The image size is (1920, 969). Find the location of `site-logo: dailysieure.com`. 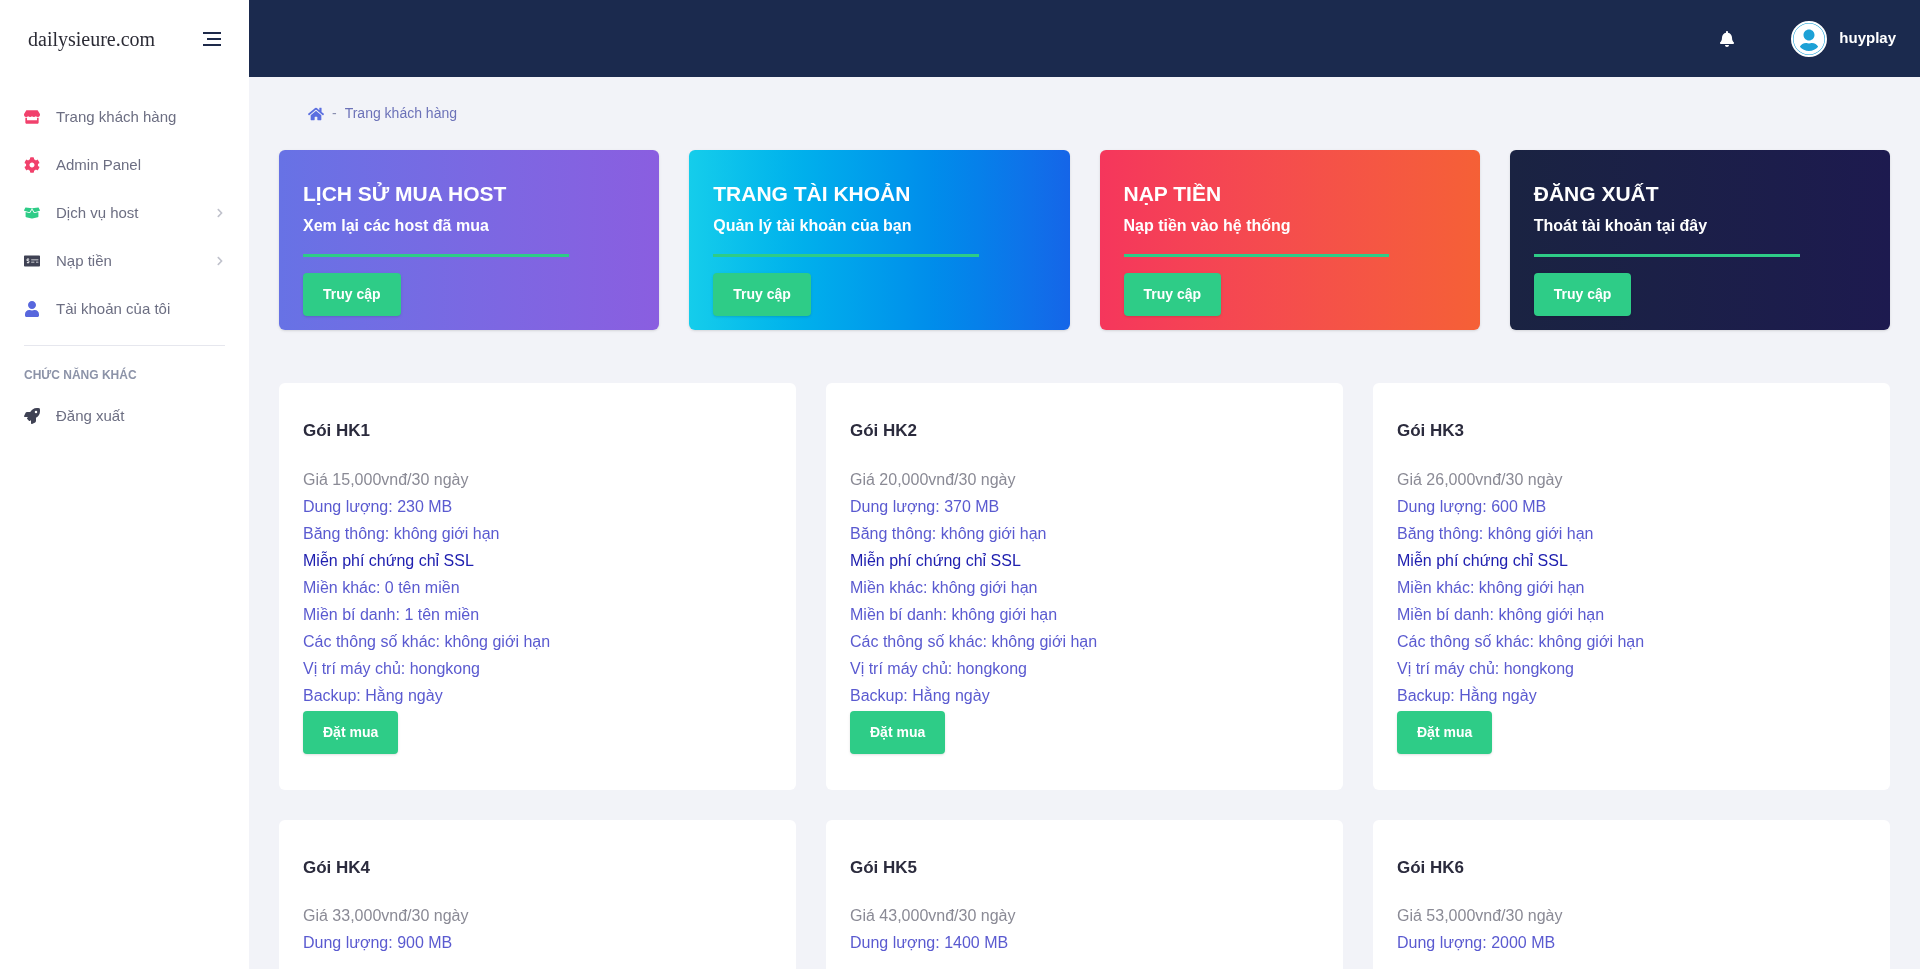

site-logo: dailysieure.com is located at coordinates (92, 38).